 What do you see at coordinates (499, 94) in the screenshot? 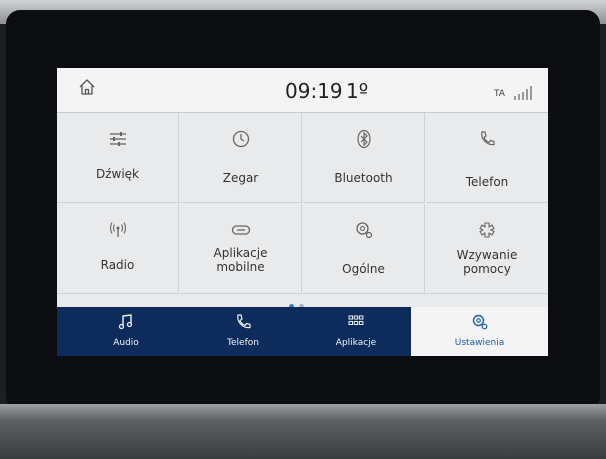
I see `traffic-announcement-indicator: TA` at bounding box center [499, 94].